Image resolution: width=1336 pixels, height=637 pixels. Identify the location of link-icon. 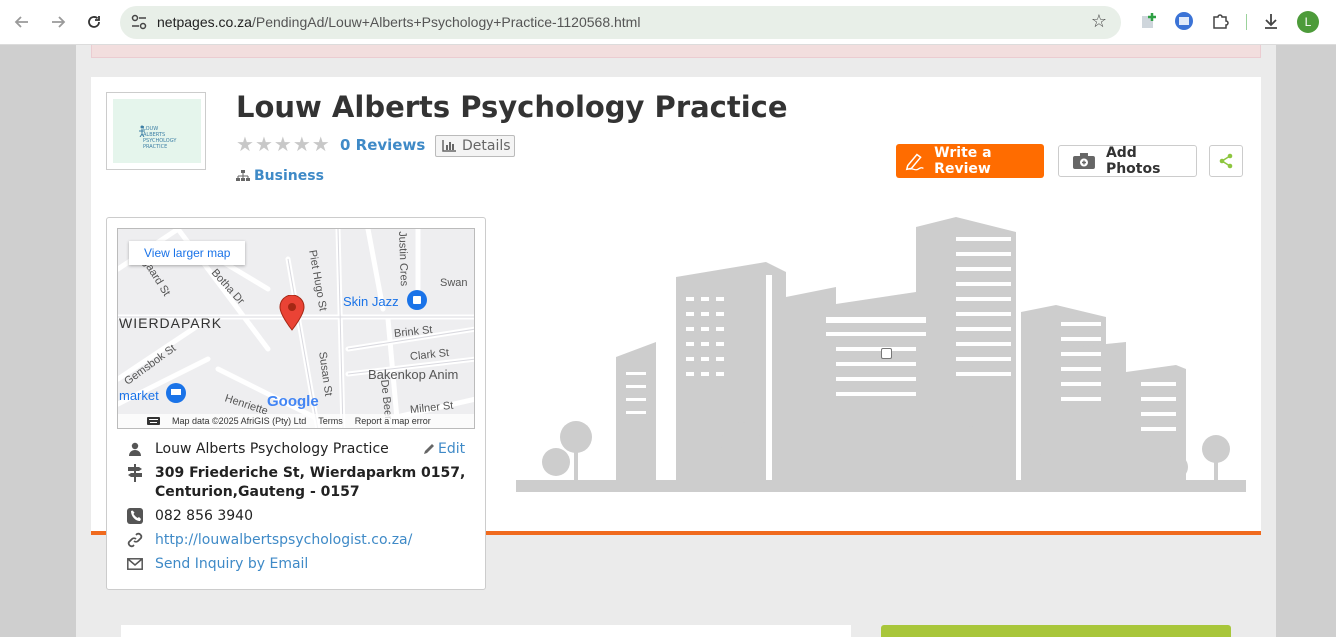
(135, 540).